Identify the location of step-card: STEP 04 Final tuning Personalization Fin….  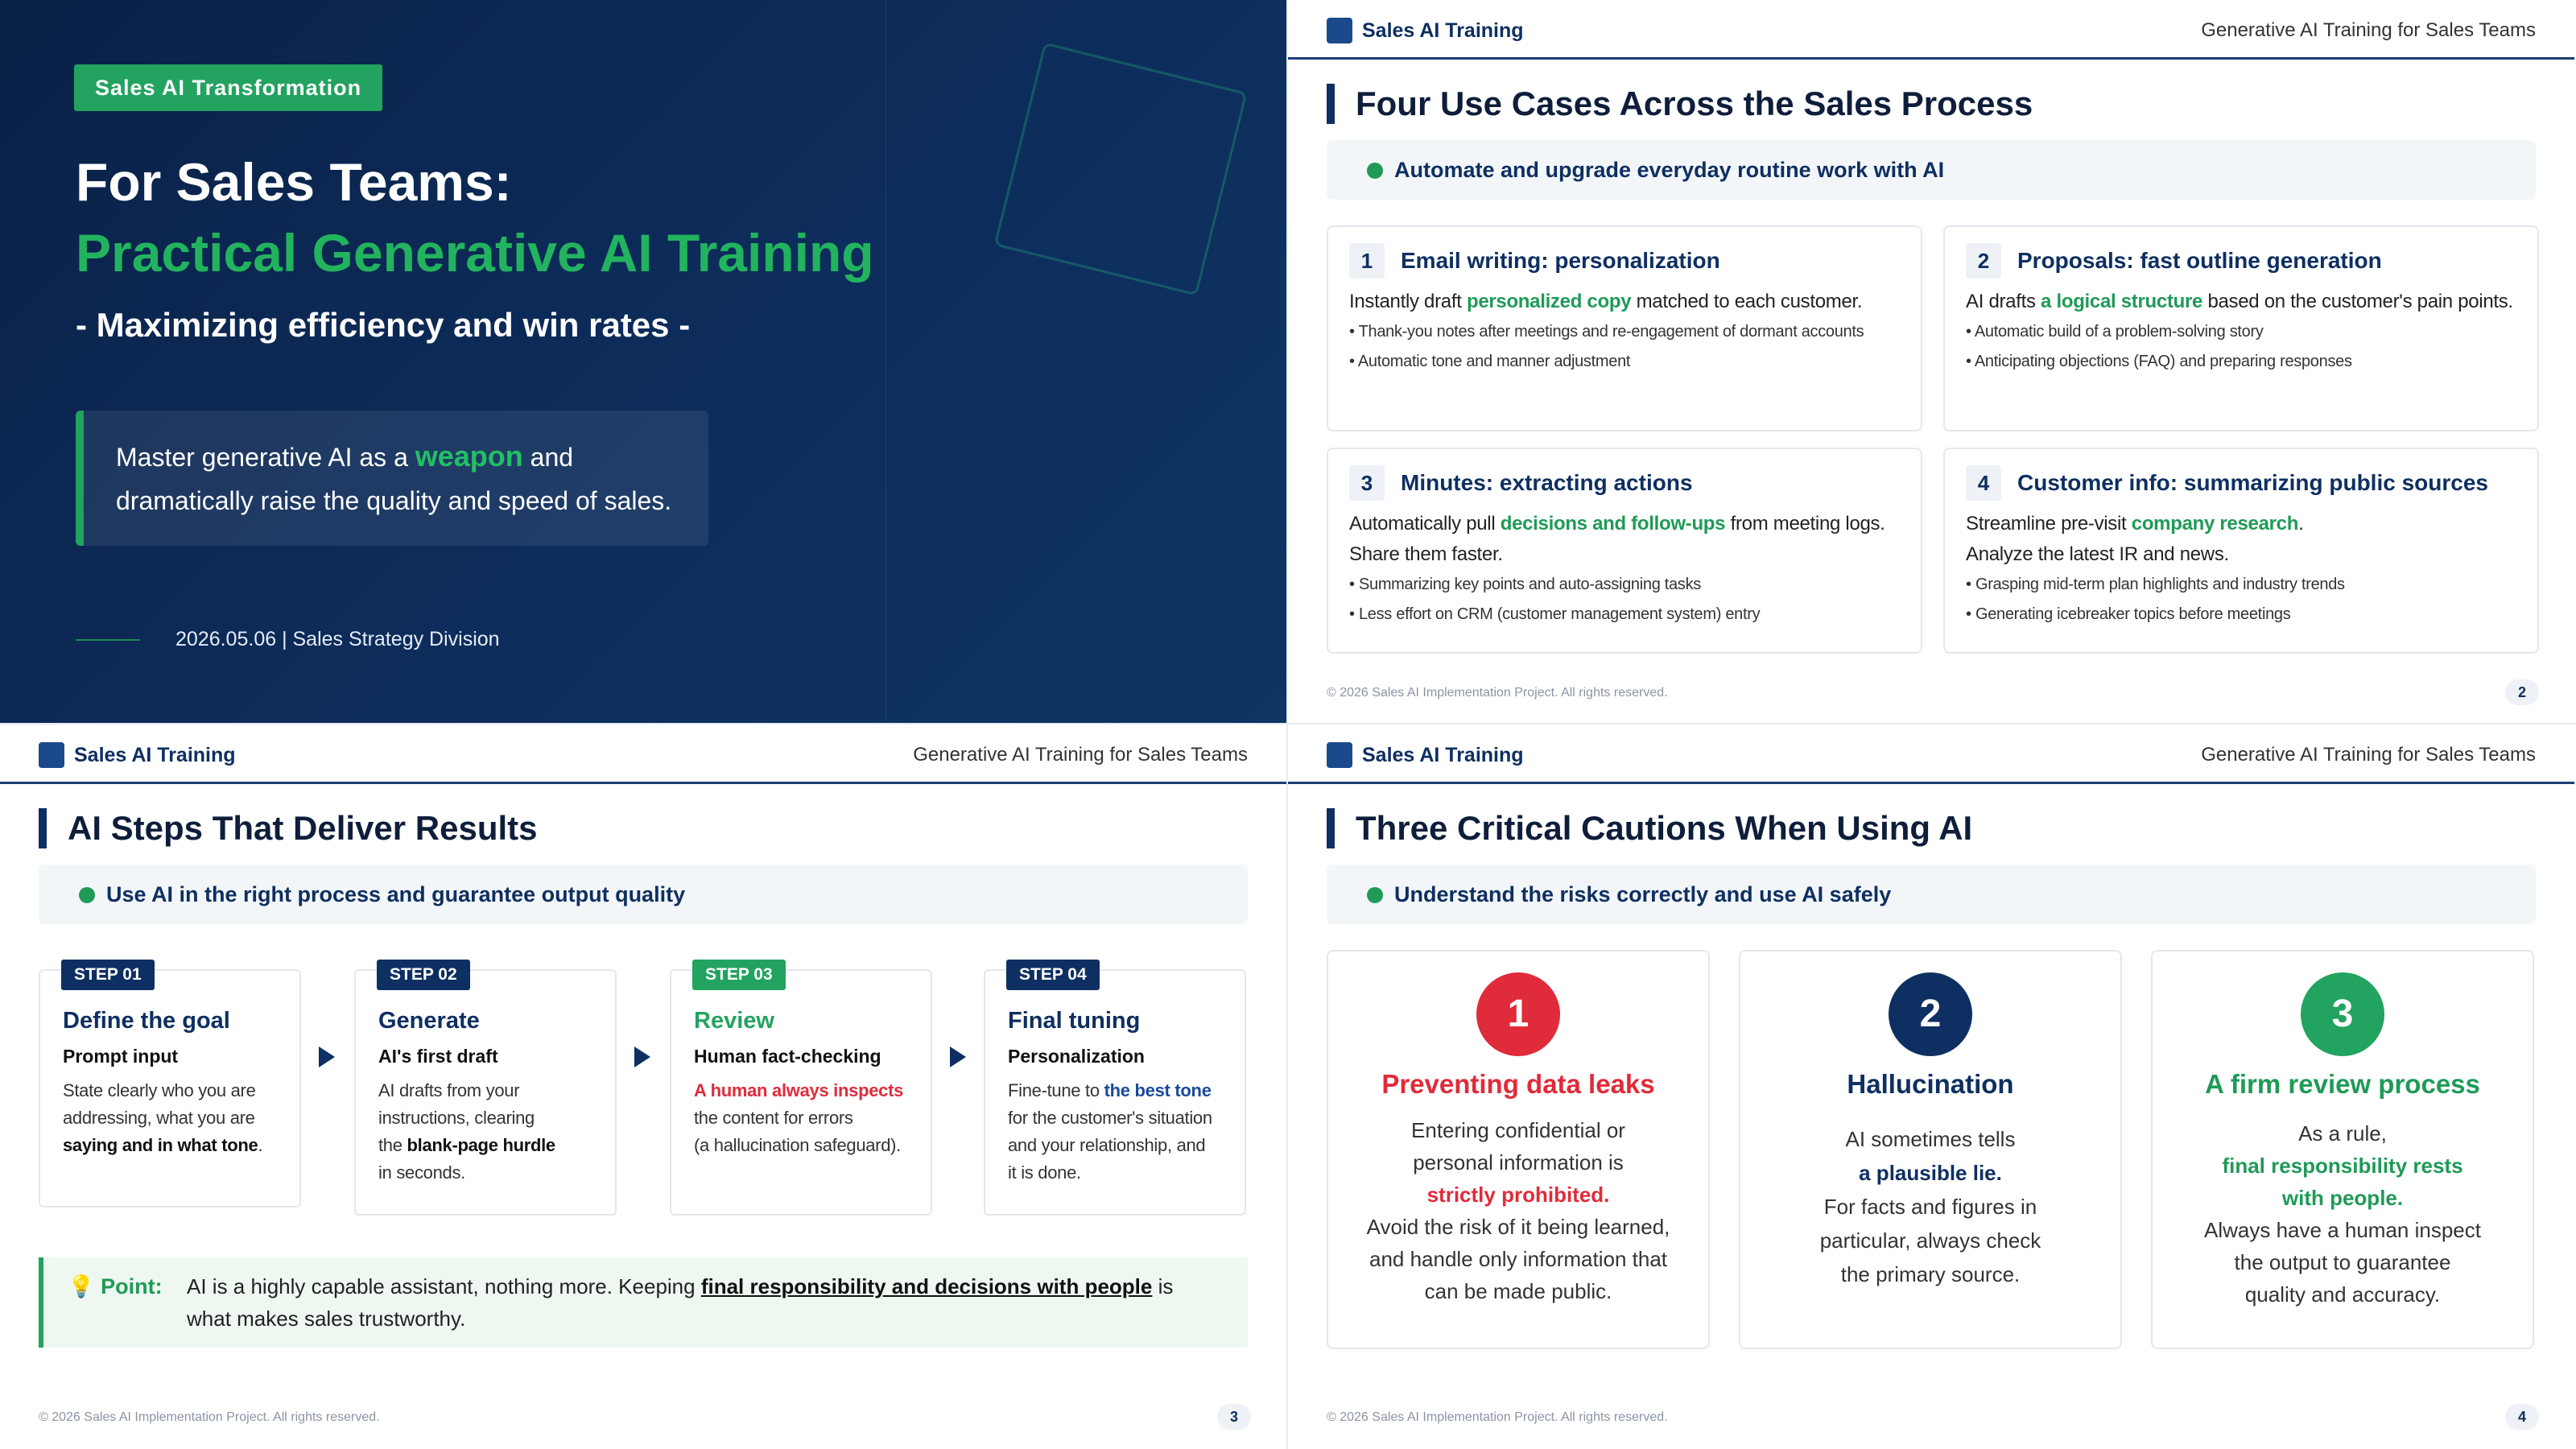
(1115, 1088).